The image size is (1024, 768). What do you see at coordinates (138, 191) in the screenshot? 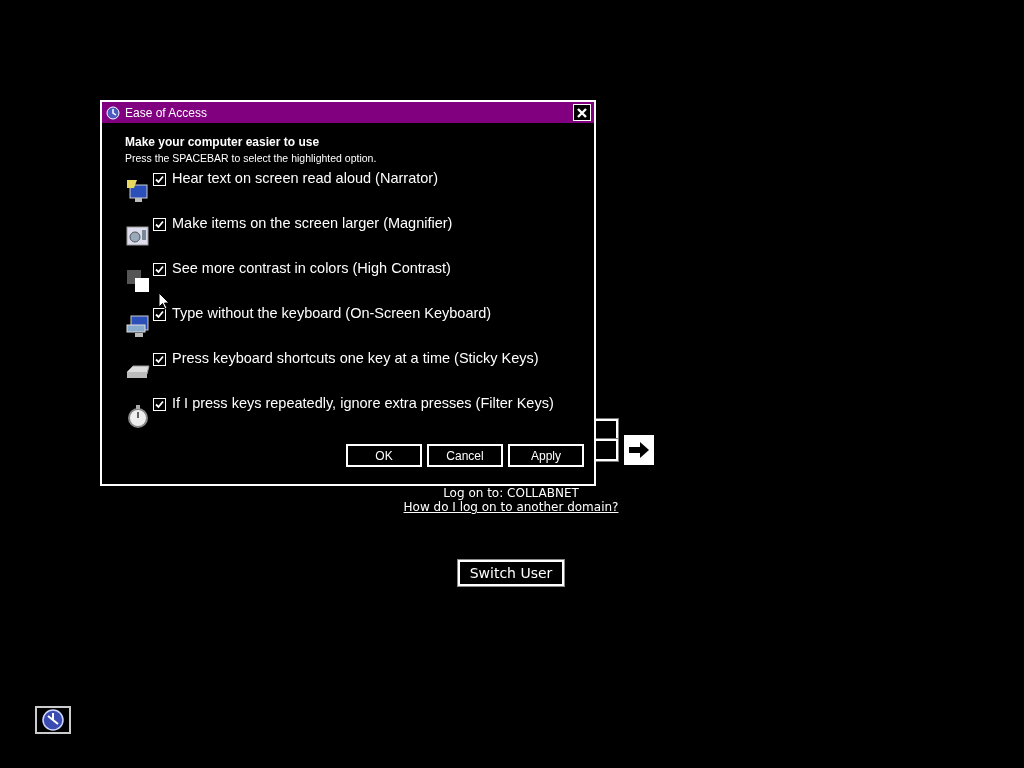
I see `monitor-speaker-icon` at bounding box center [138, 191].